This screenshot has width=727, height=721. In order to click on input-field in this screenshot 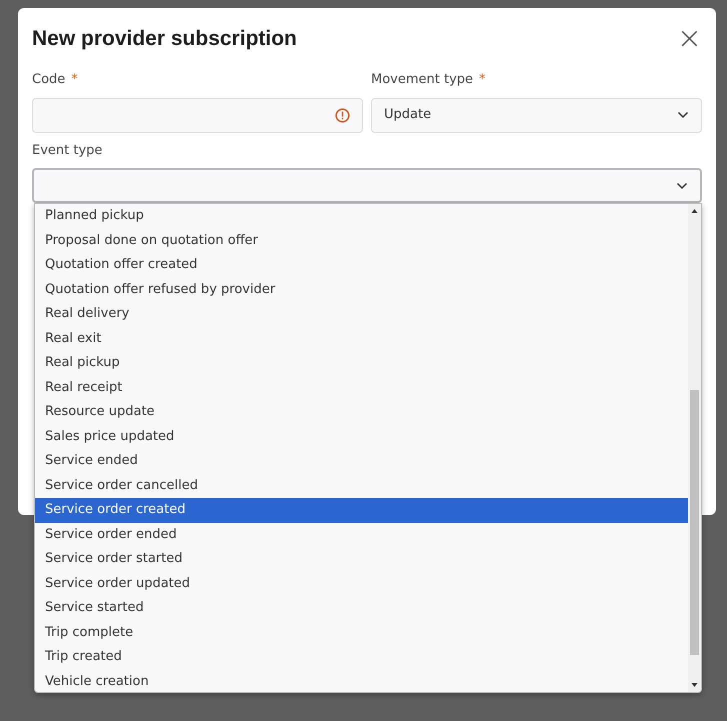, I will do `click(197, 115)`.